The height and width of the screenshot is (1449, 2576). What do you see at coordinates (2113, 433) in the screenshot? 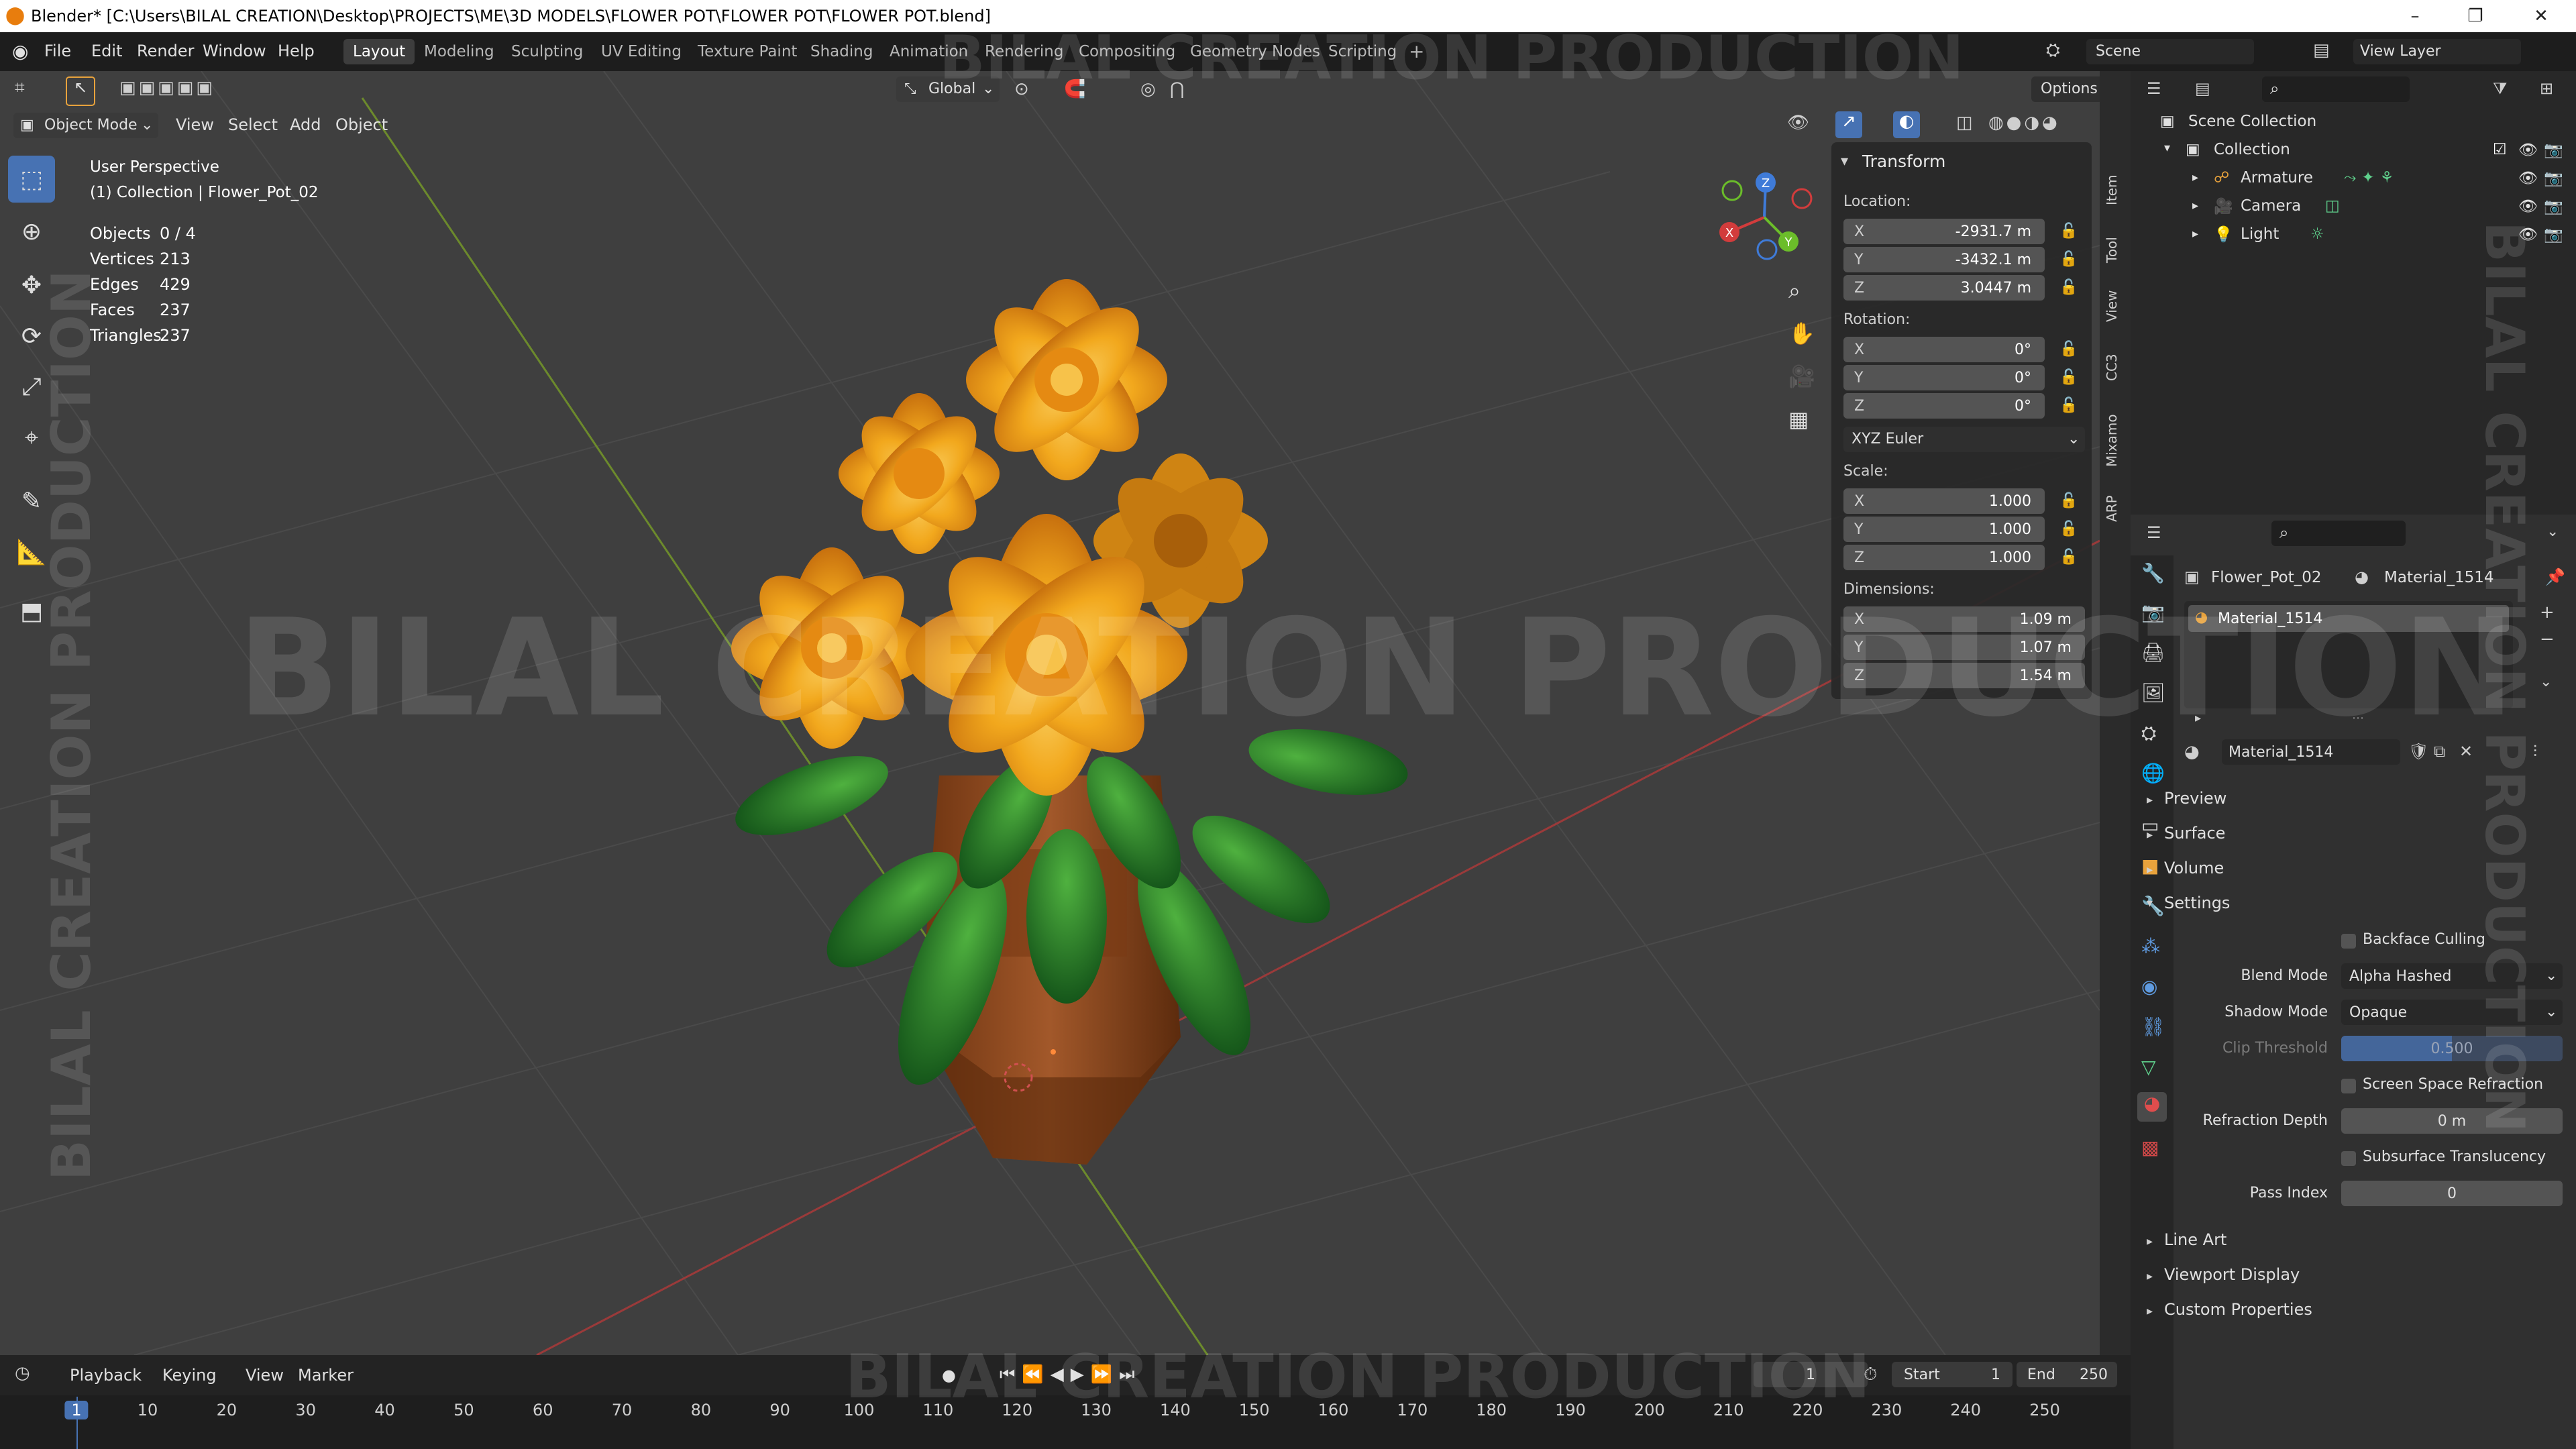
I see `tab-mixamo: Mixamo` at bounding box center [2113, 433].